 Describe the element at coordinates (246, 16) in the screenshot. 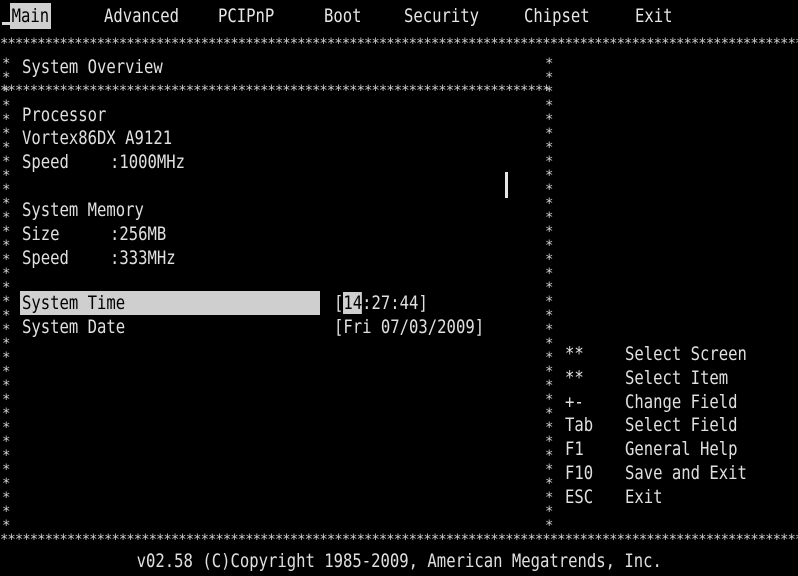

I see `tab-pcipnp: PCIPnP` at that location.